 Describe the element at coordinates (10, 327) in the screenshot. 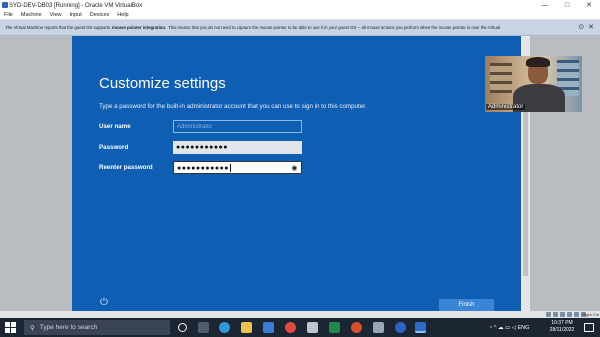

I see `windows-start-icon` at that location.